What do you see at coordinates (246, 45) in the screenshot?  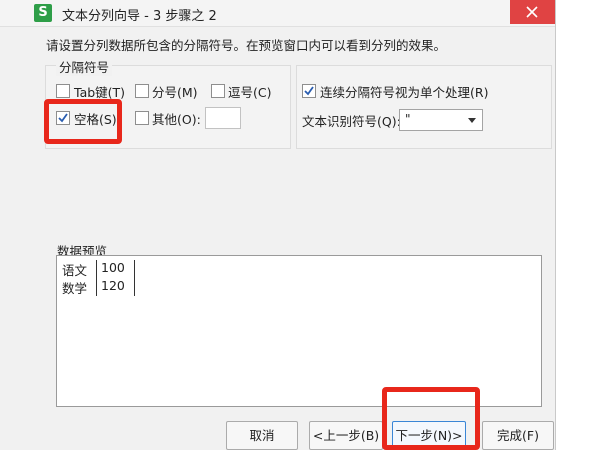 I see `instruction-text: 请设置分列数据所包含的分隔符号。在预览窗口内可以看到分列的效果。` at bounding box center [246, 45].